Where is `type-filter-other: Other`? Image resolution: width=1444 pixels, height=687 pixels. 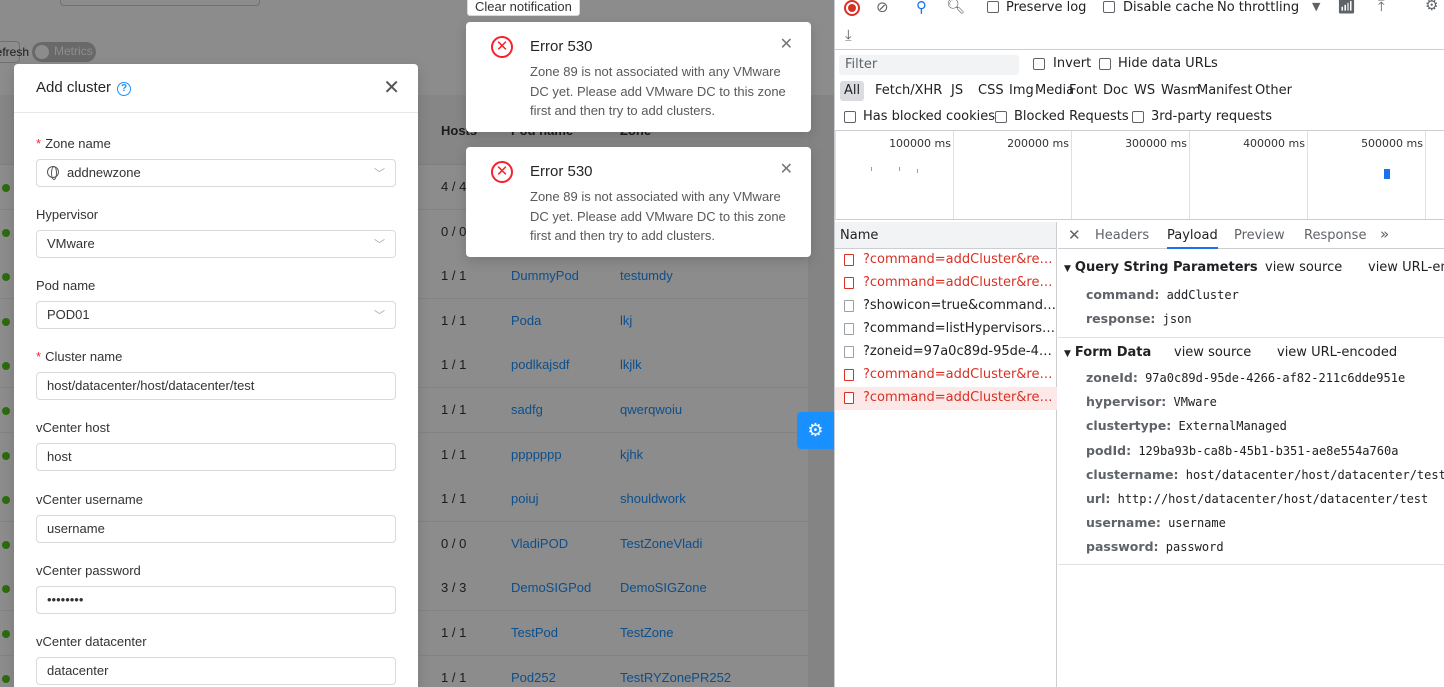
type-filter-other: Other is located at coordinates (1273, 91).